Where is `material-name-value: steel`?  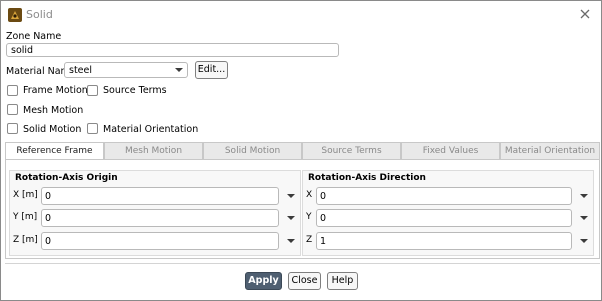
material-name-value: steel is located at coordinates (81, 70).